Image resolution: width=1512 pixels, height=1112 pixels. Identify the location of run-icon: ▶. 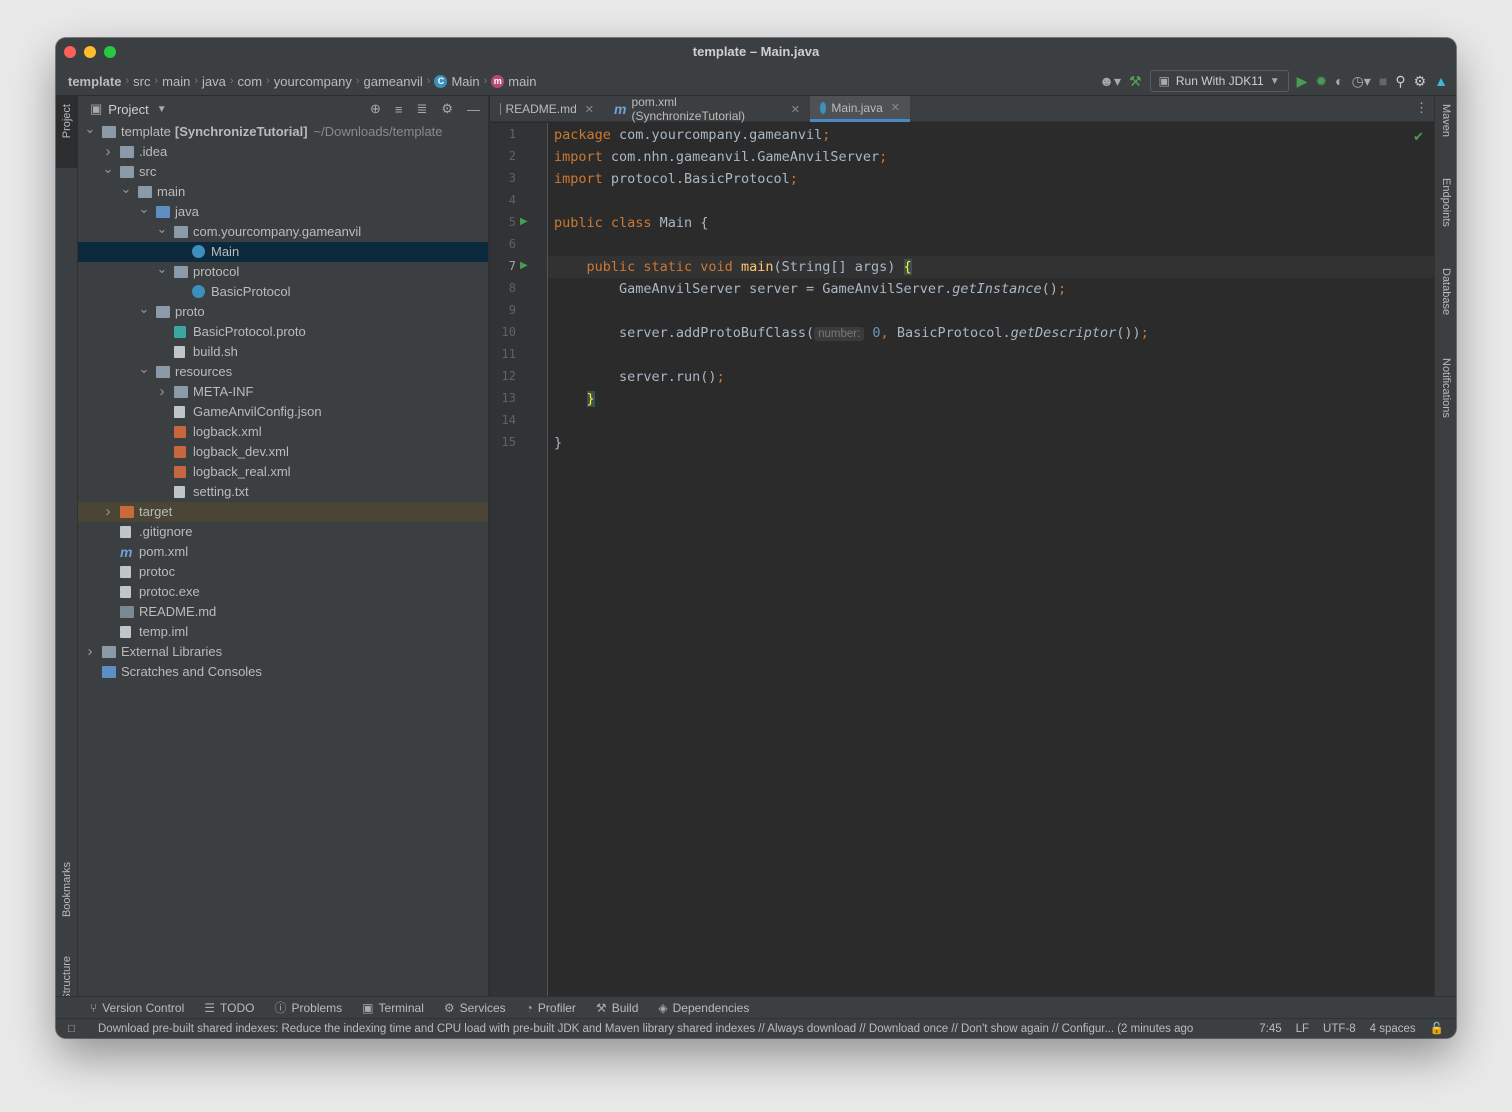
(1302, 81).